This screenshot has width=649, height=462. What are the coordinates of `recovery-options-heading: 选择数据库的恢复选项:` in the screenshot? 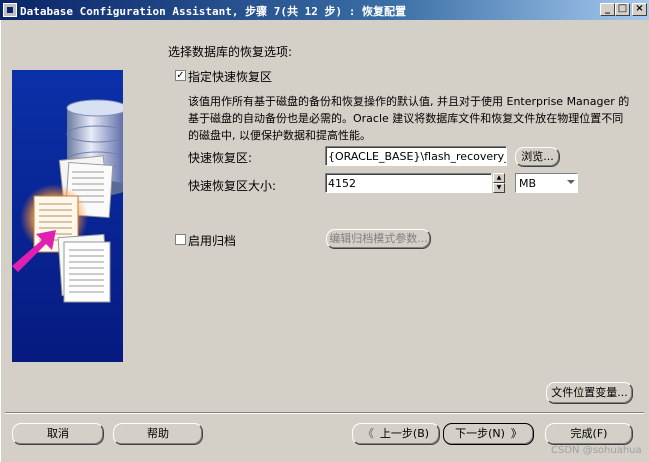 It's located at (230, 52).